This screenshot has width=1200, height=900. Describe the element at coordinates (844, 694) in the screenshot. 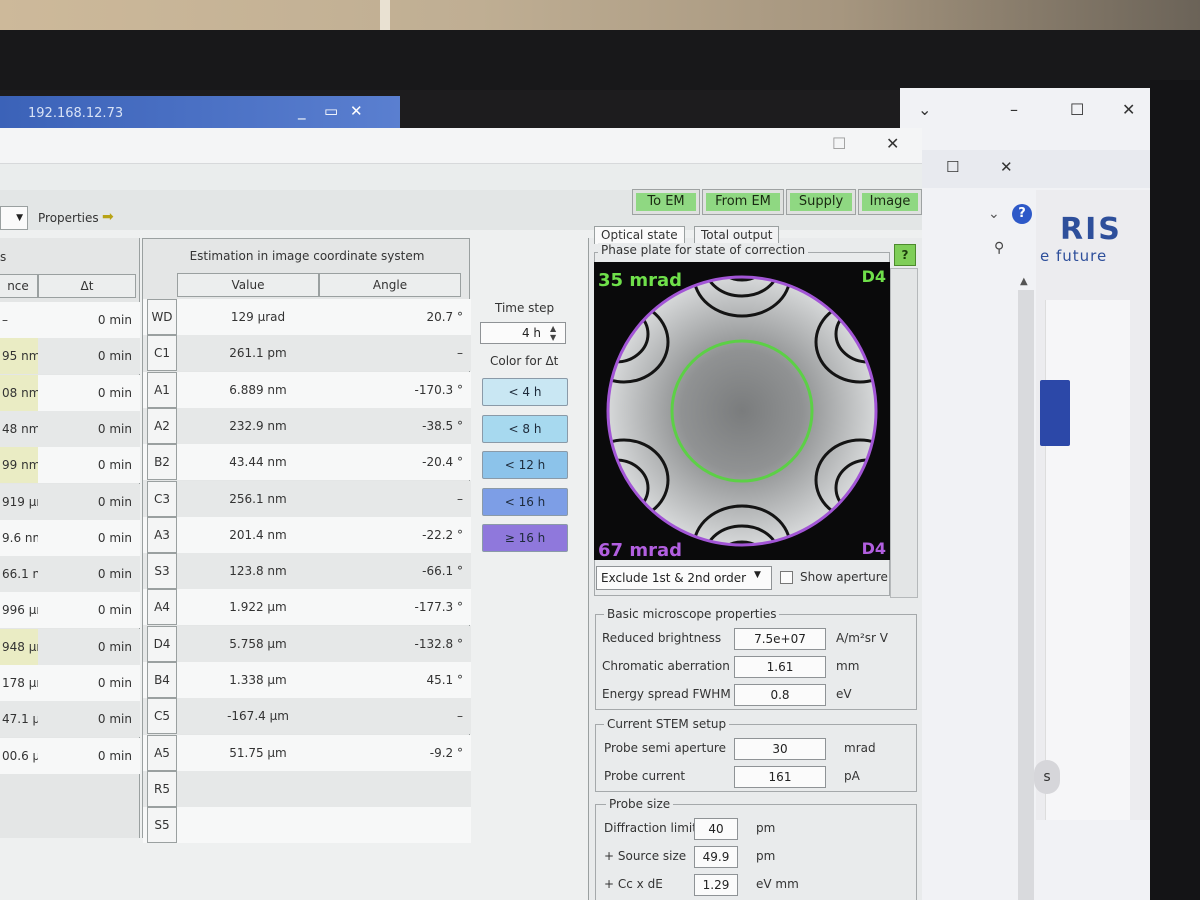

I see `basic-unit-2: eV` at that location.